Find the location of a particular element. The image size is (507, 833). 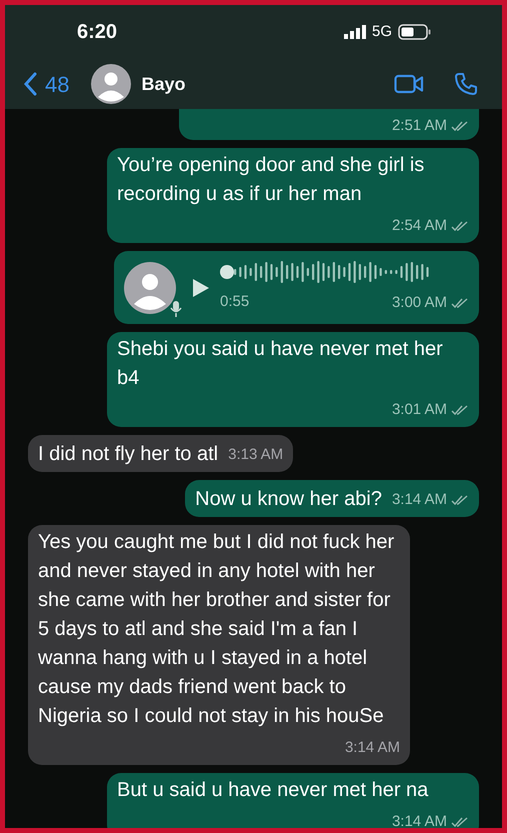

status-time: 6:20 is located at coordinates (97, 32).